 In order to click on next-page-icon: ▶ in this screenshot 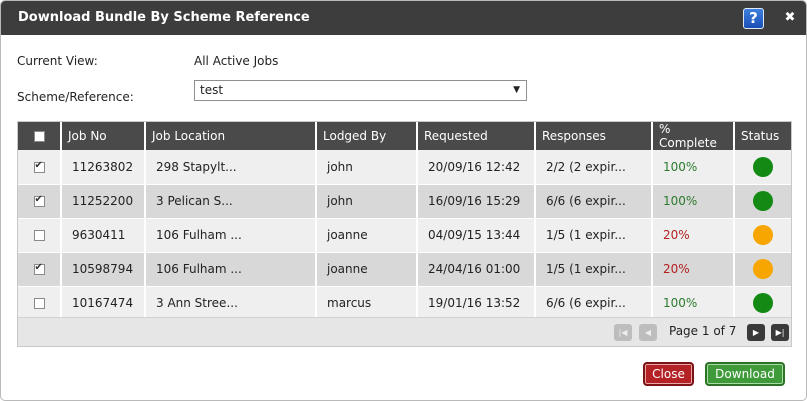, I will do `click(756, 332)`.